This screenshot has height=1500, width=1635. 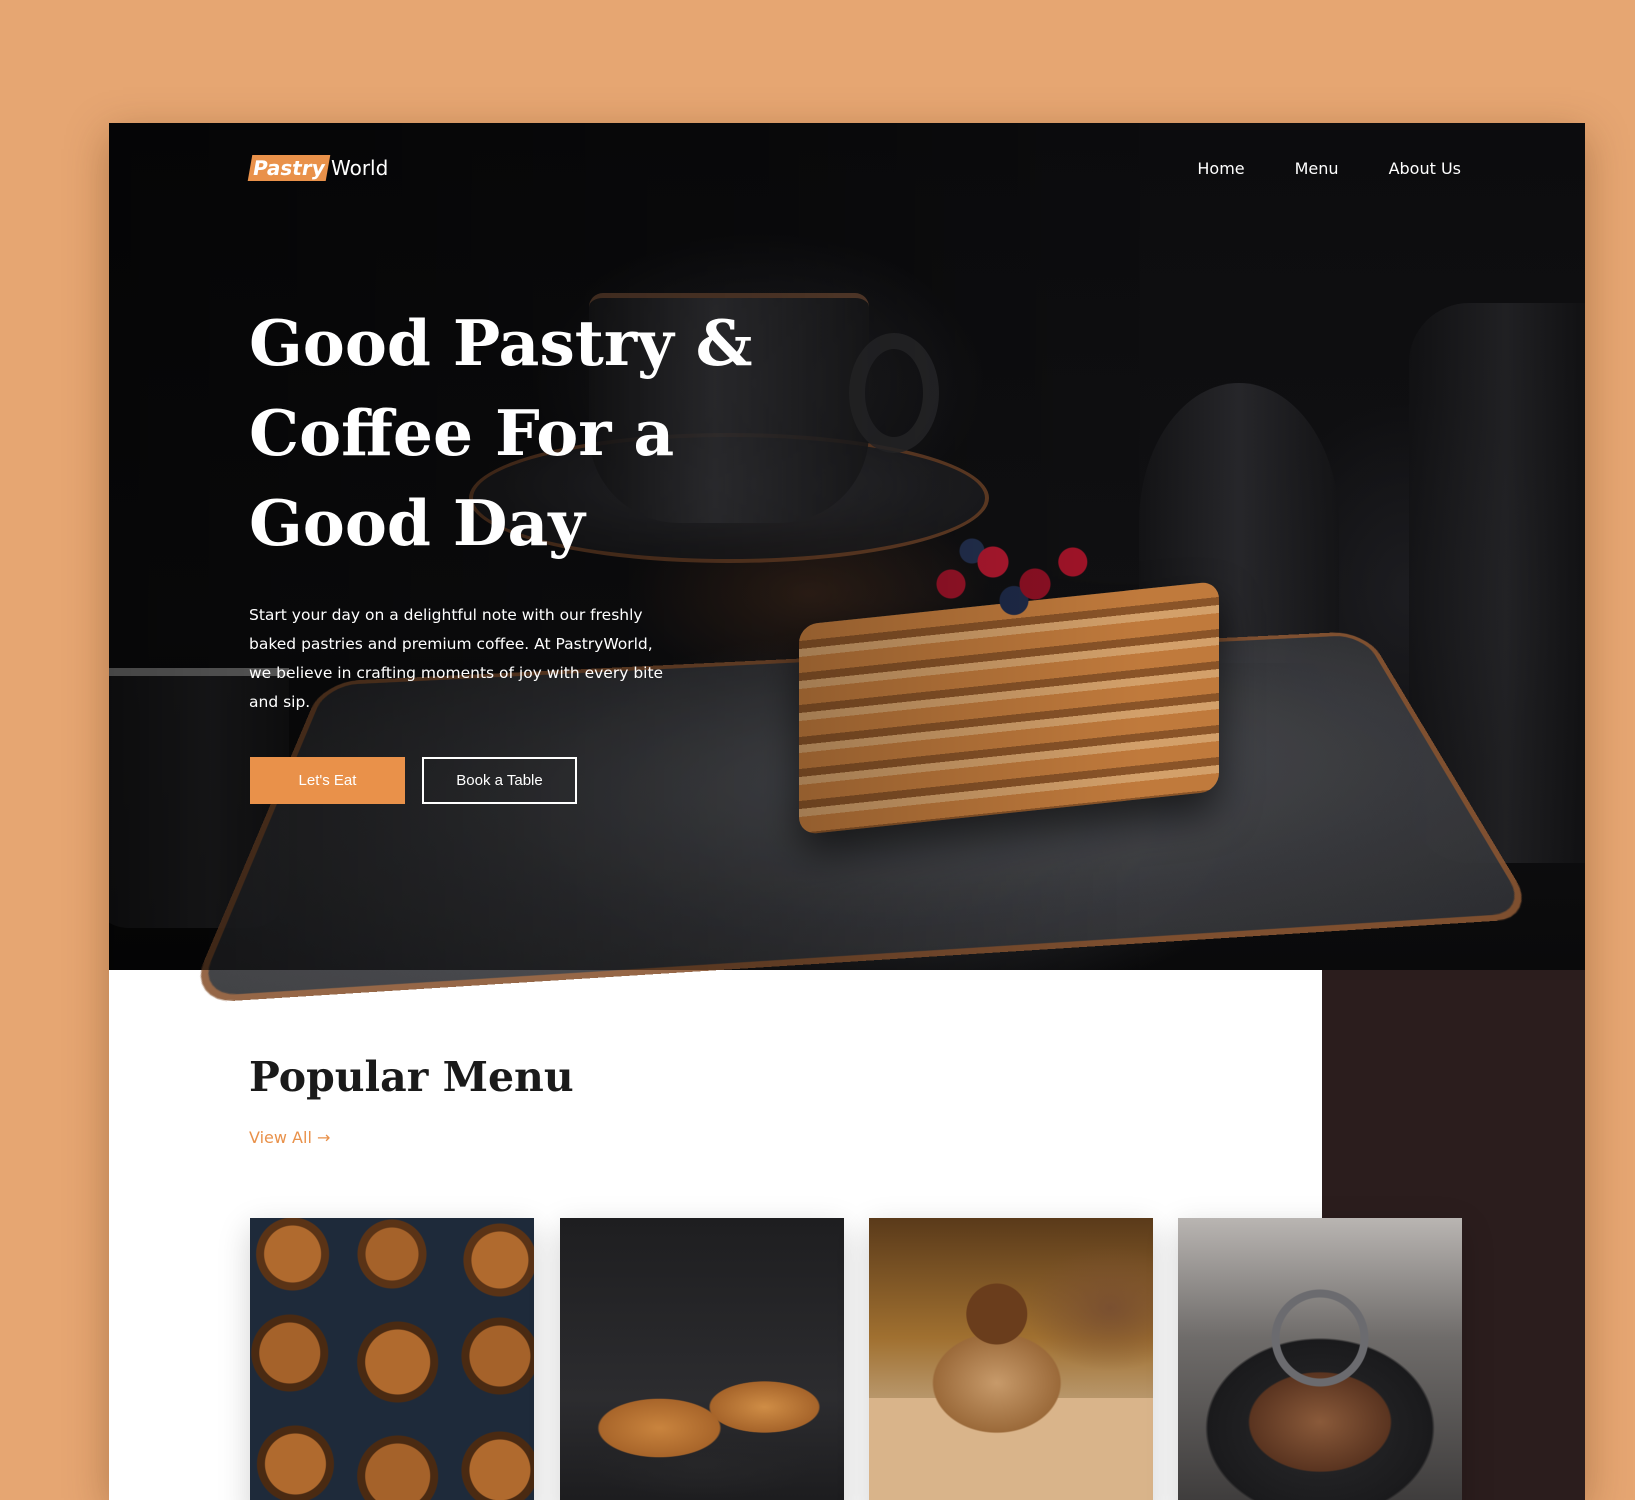 I want to click on menu-card-cinnamon-rolls, so click(x=392, y=1359).